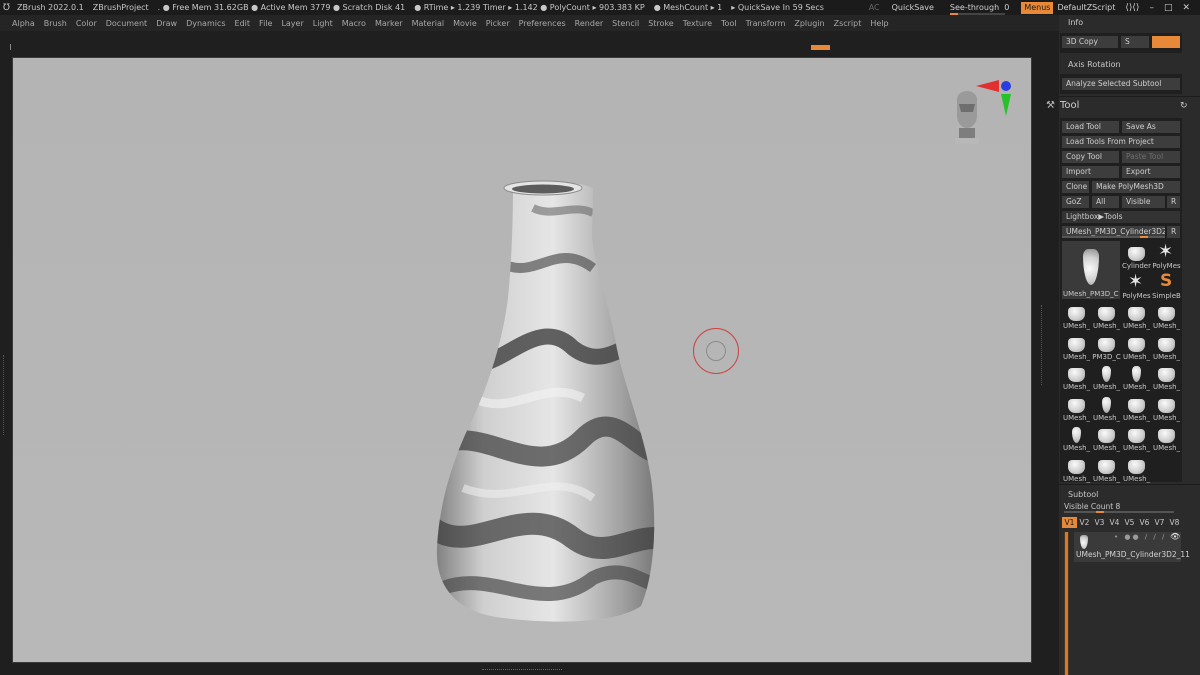  What do you see at coordinates (1062, 105) in the screenshot?
I see `tool-palette-title: ⚒ Tool` at bounding box center [1062, 105].